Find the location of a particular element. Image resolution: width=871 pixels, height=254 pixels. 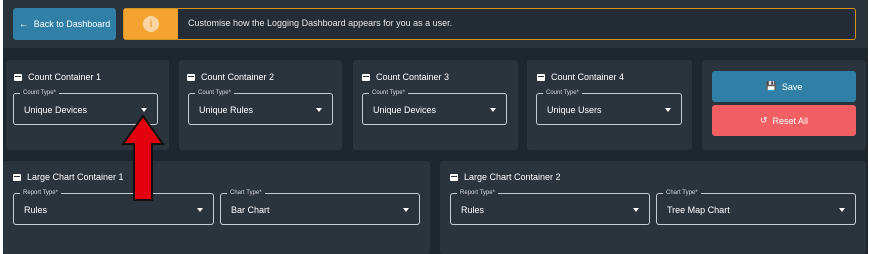

count-type-select-3: Count Type* Unique Devices is located at coordinates (434, 107).